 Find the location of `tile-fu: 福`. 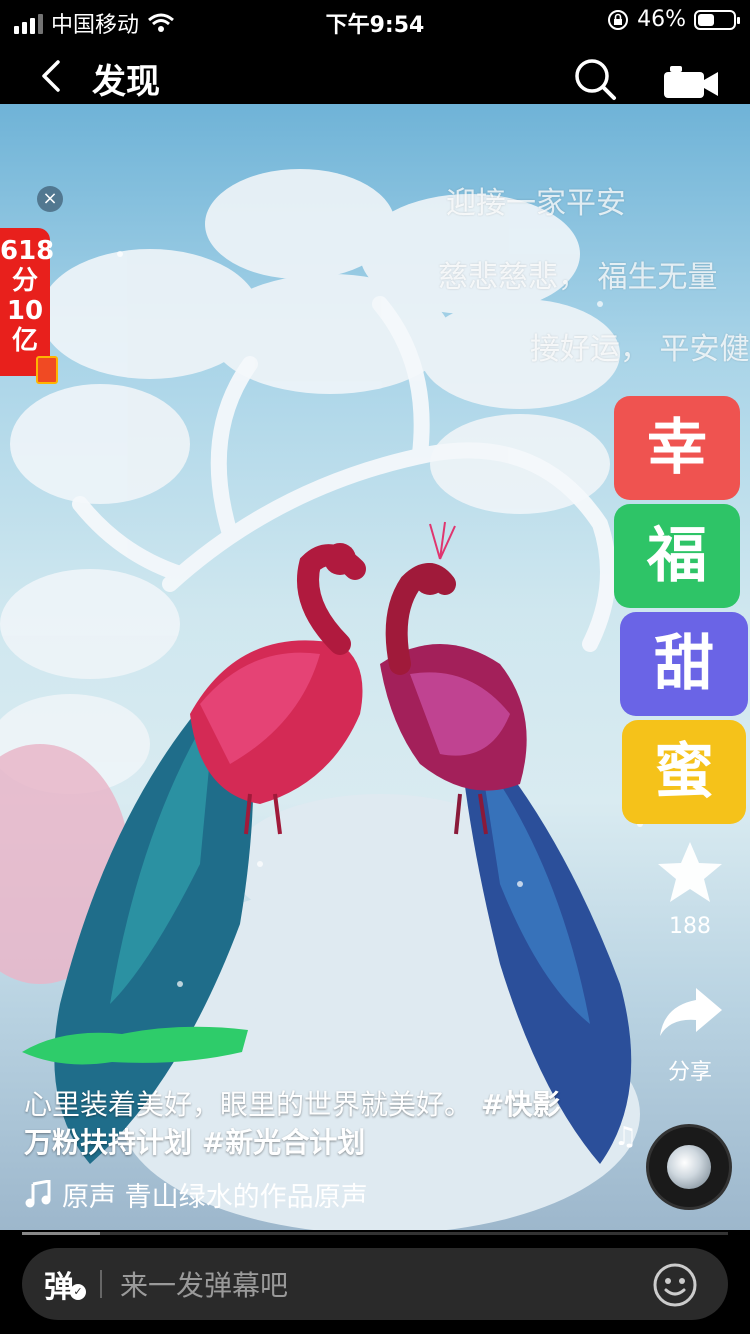

tile-fu: 福 is located at coordinates (677, 556).